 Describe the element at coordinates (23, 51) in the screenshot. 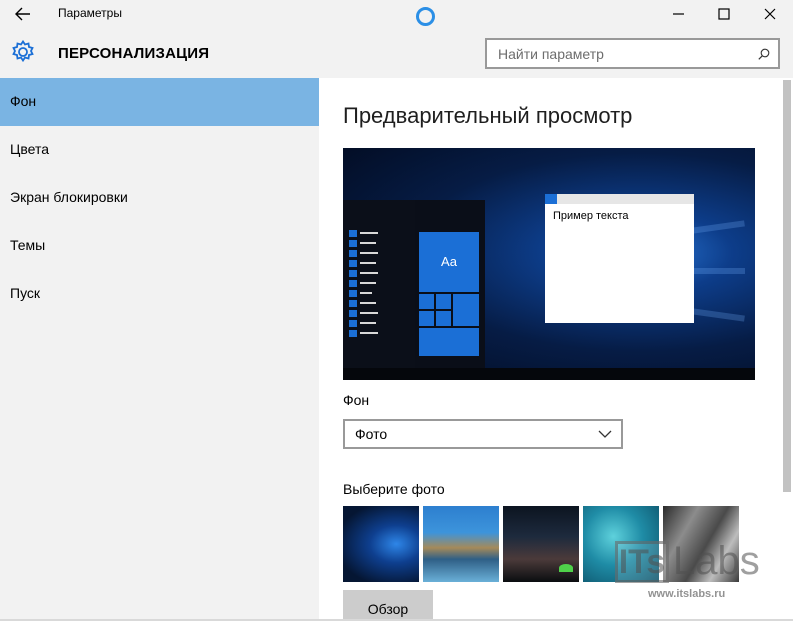

I see `gear-icon` at that location.